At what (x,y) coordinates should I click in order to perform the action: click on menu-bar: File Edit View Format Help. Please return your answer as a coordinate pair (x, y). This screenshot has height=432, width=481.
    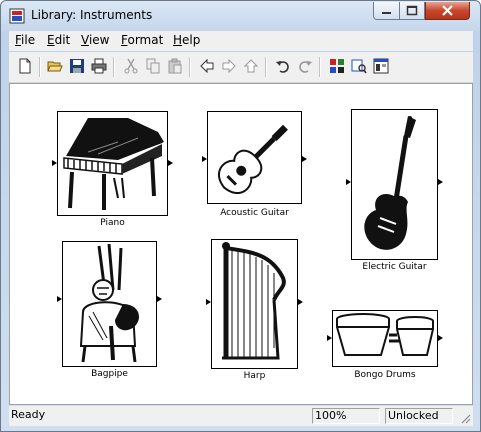
    Looking at the image, I should click on (241, 41).